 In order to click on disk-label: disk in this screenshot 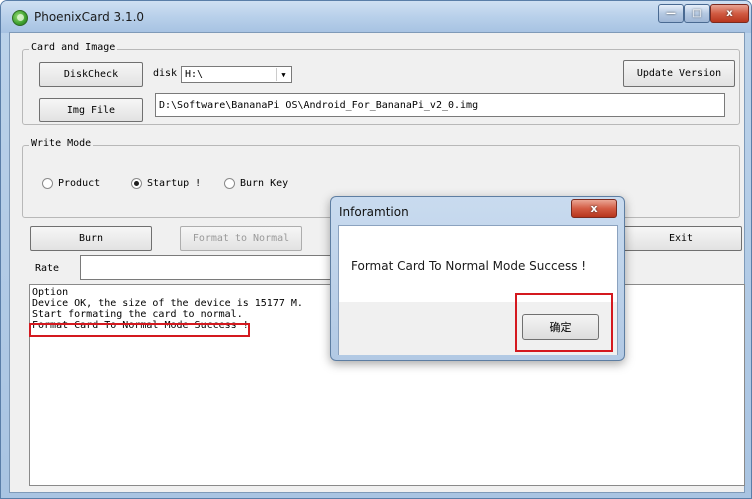, I will do `click(165, 73)`.